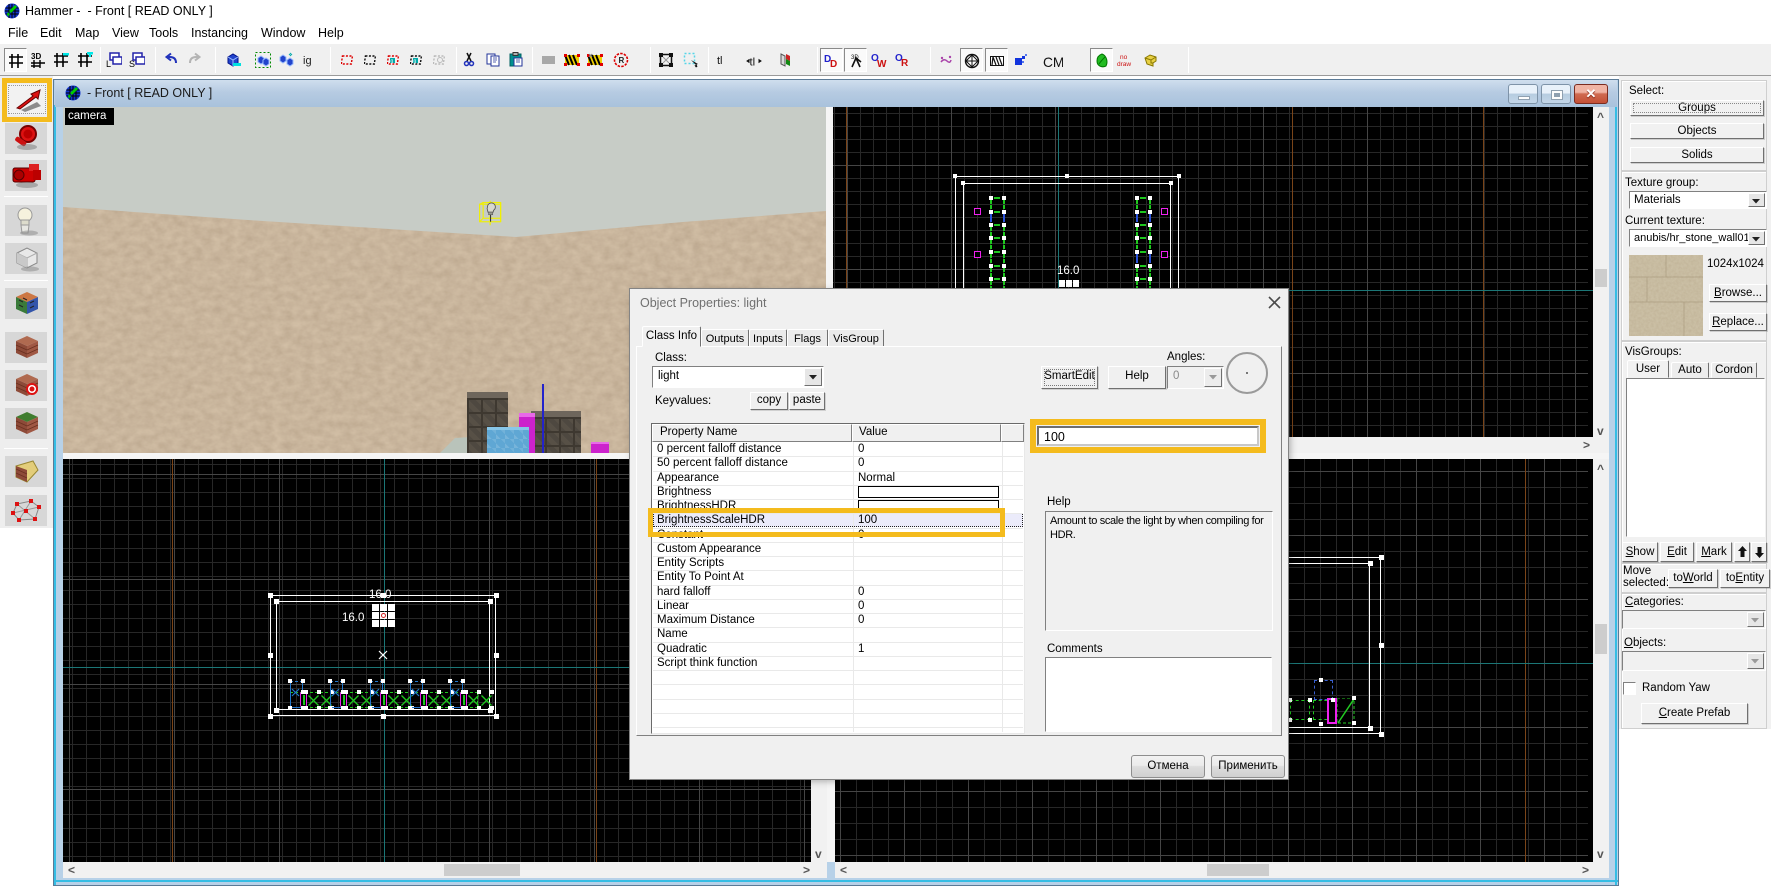  What do you see at coordinates (1124, 57) in the screenshot?
I see `svg-text: no` at bounding box center [1124, 57].